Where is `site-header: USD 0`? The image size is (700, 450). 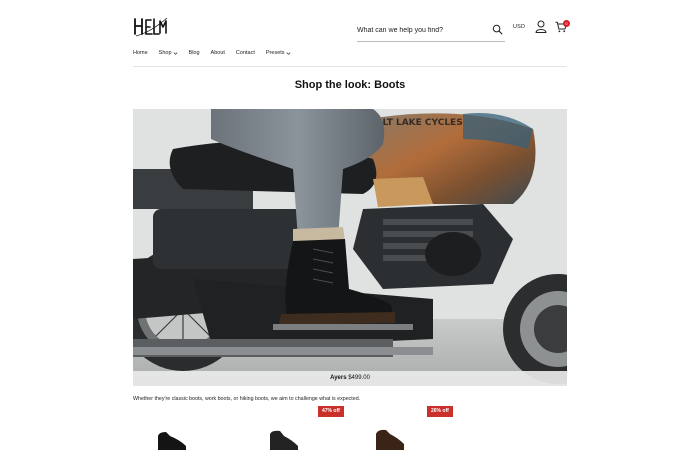 site-header: USD 0 is located at coordinates (351, 29).